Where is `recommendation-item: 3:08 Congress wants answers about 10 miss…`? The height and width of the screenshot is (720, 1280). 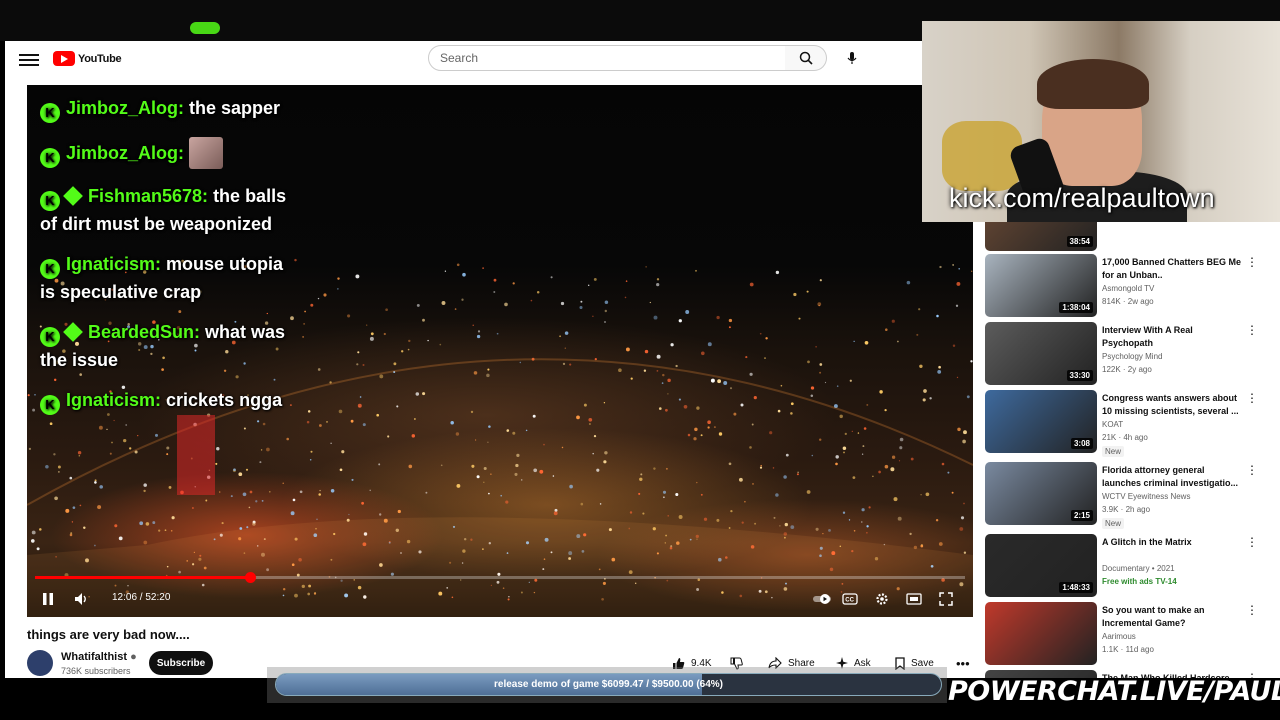 recommendation-item: 3:08 Congress wants answers about 10 miss… is located at coordinates (1130, 423).